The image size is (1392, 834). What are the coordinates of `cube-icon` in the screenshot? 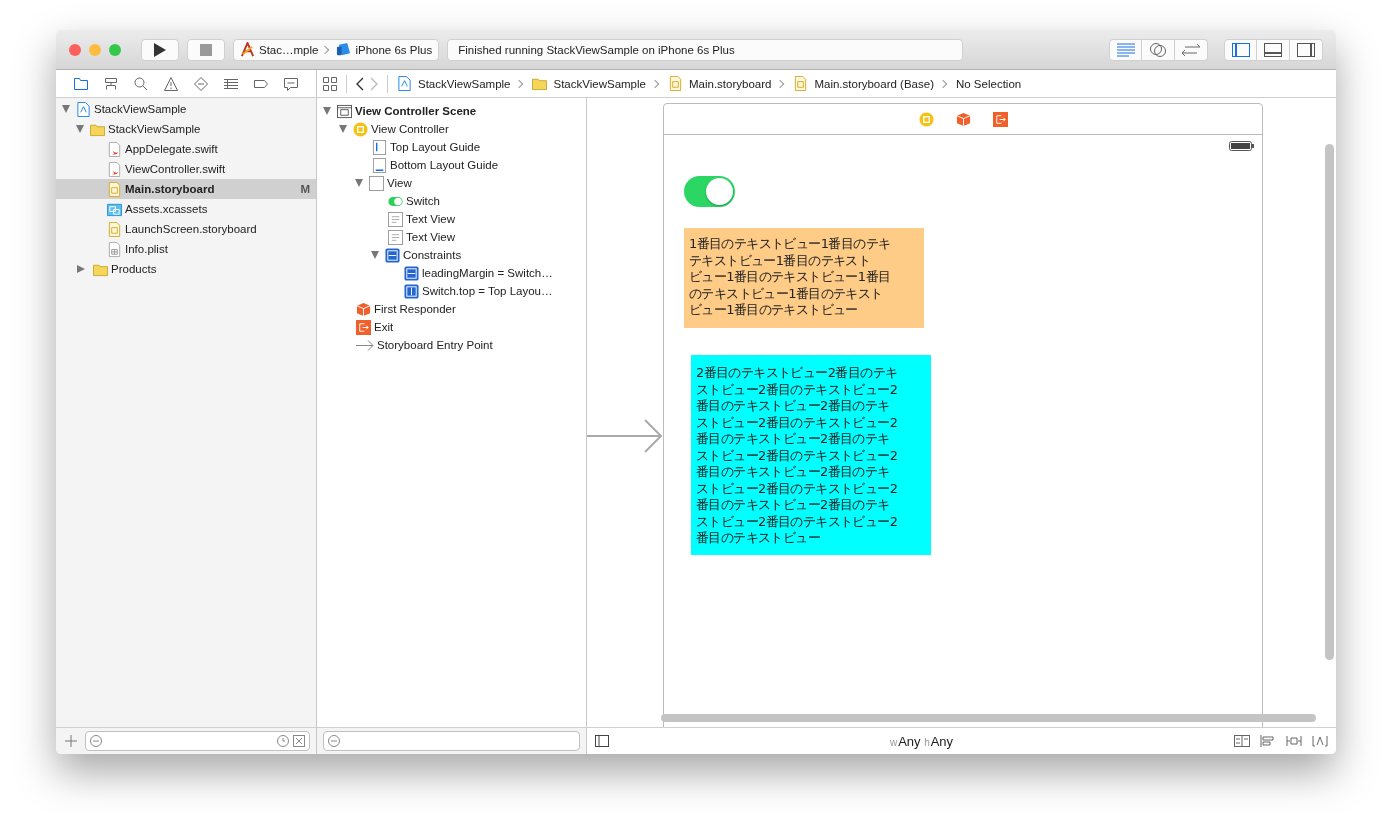 It's located at (963, 119).